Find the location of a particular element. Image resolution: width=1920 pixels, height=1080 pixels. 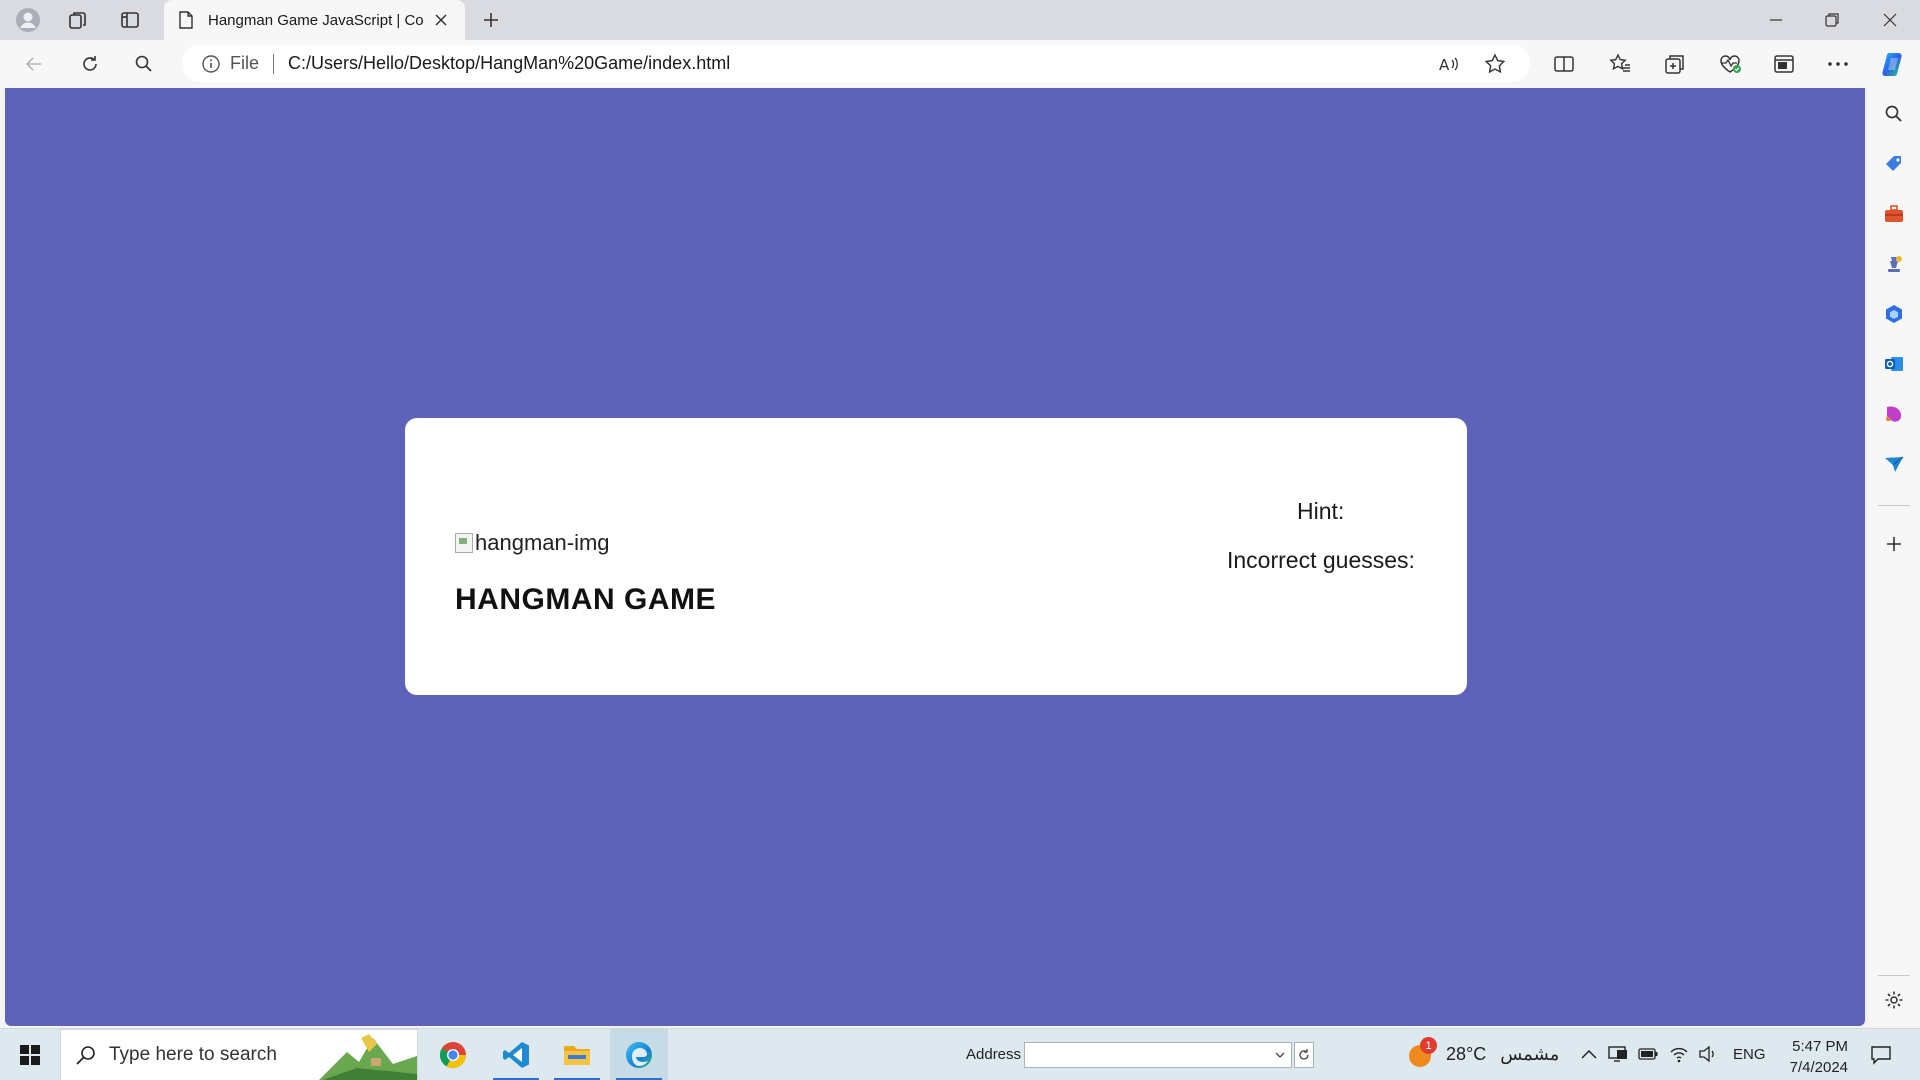

gear-icon is located at coordinates (1894, 1000).